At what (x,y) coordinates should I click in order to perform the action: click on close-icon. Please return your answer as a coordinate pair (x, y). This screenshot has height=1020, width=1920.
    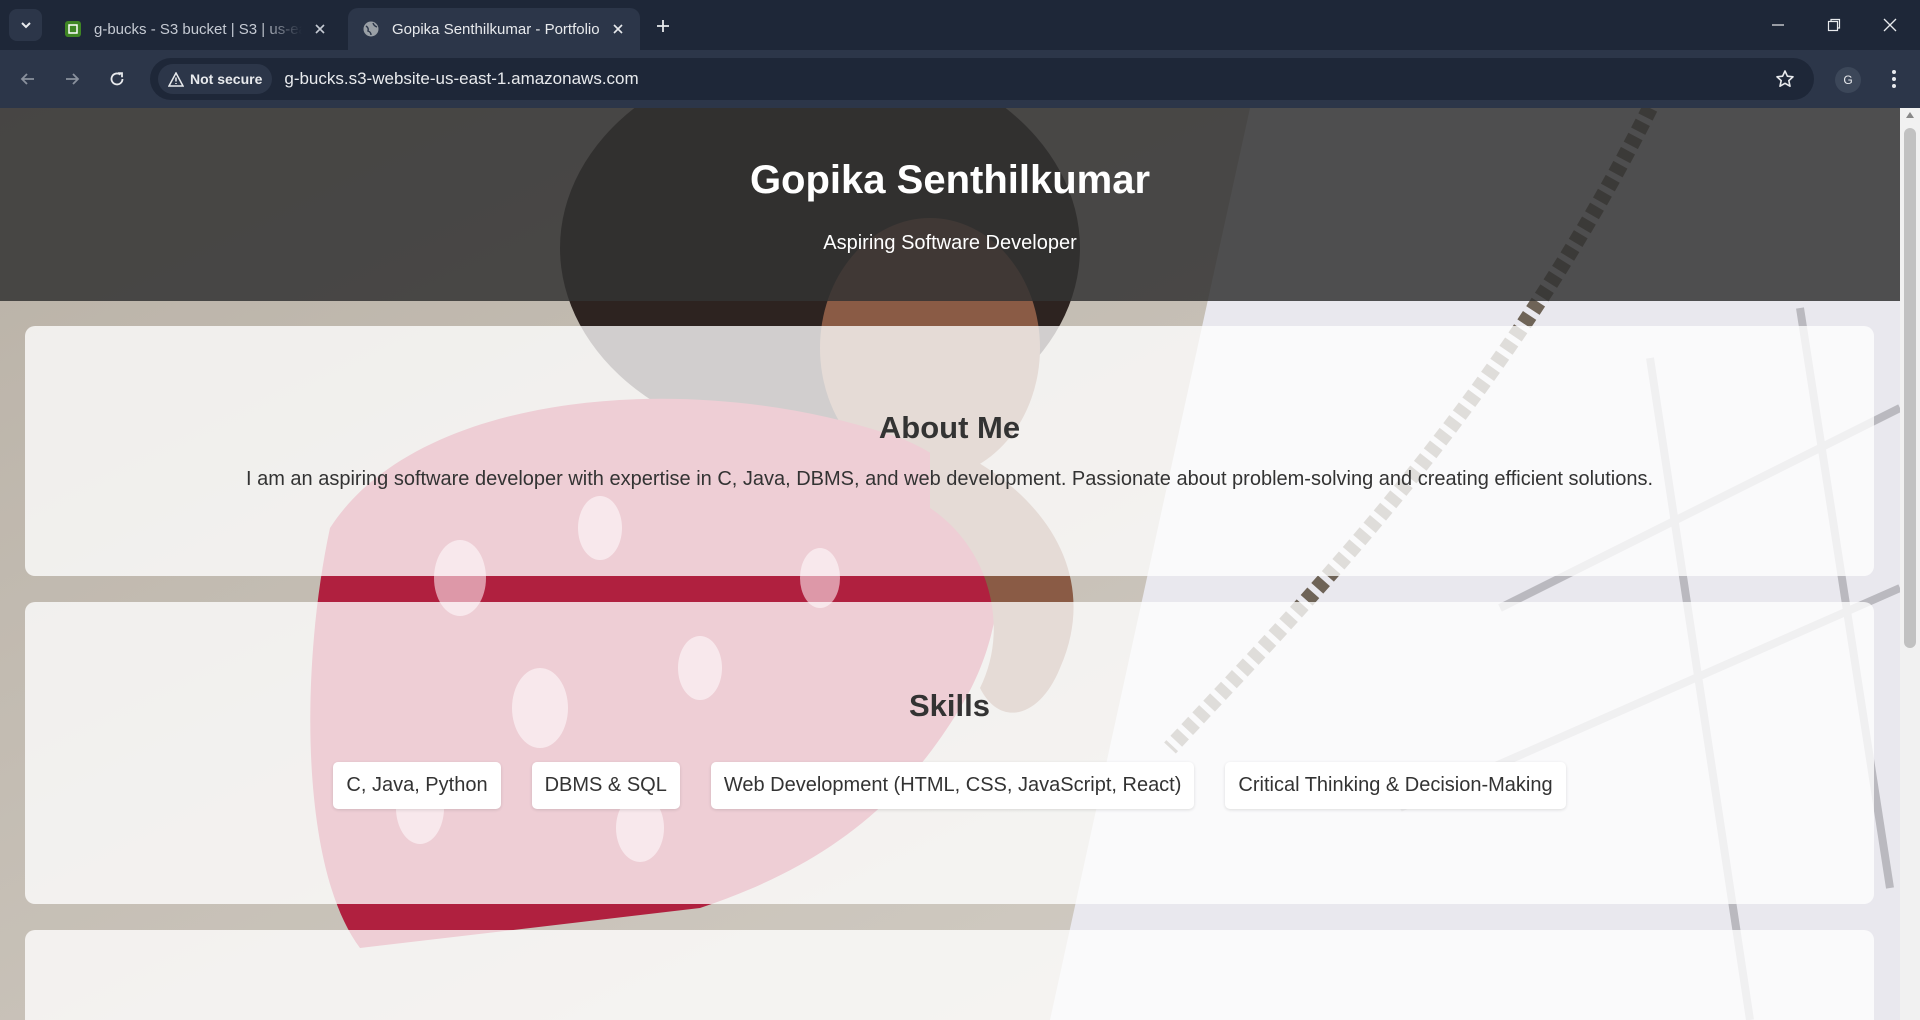
    Looking at the image, I should click on (1890, 25).